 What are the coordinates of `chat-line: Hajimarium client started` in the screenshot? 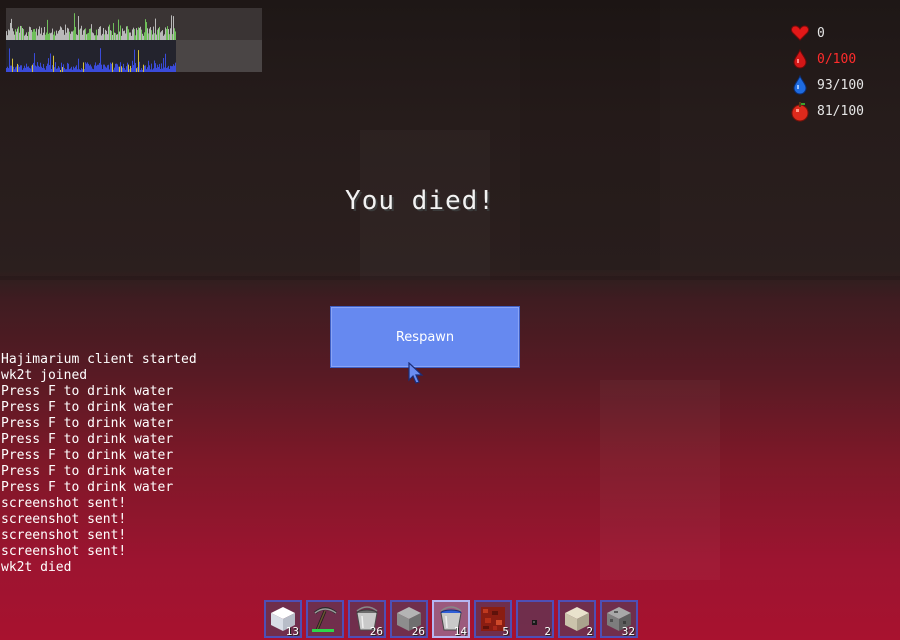 It's located at (99, 359).